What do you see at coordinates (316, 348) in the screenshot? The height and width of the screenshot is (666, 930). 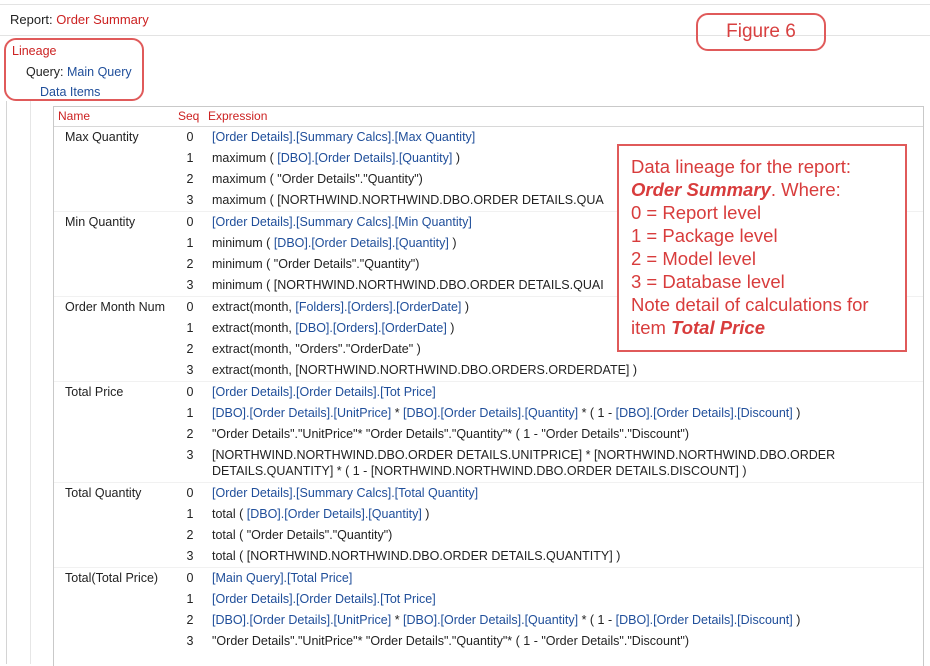 I see `expression-text: extract(month, "Orders"."OrderDate" )` at bounding box center [316, 348].